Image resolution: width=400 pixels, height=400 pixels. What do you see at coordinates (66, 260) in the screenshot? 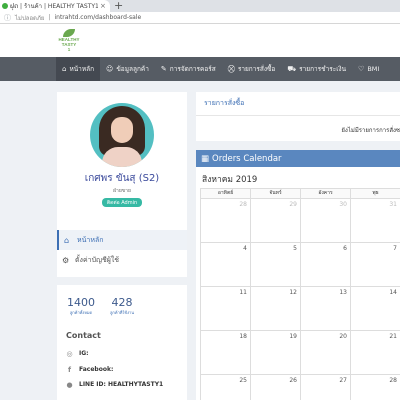
I see `gear-icon: ⚙` at bounding box center [66, 260].